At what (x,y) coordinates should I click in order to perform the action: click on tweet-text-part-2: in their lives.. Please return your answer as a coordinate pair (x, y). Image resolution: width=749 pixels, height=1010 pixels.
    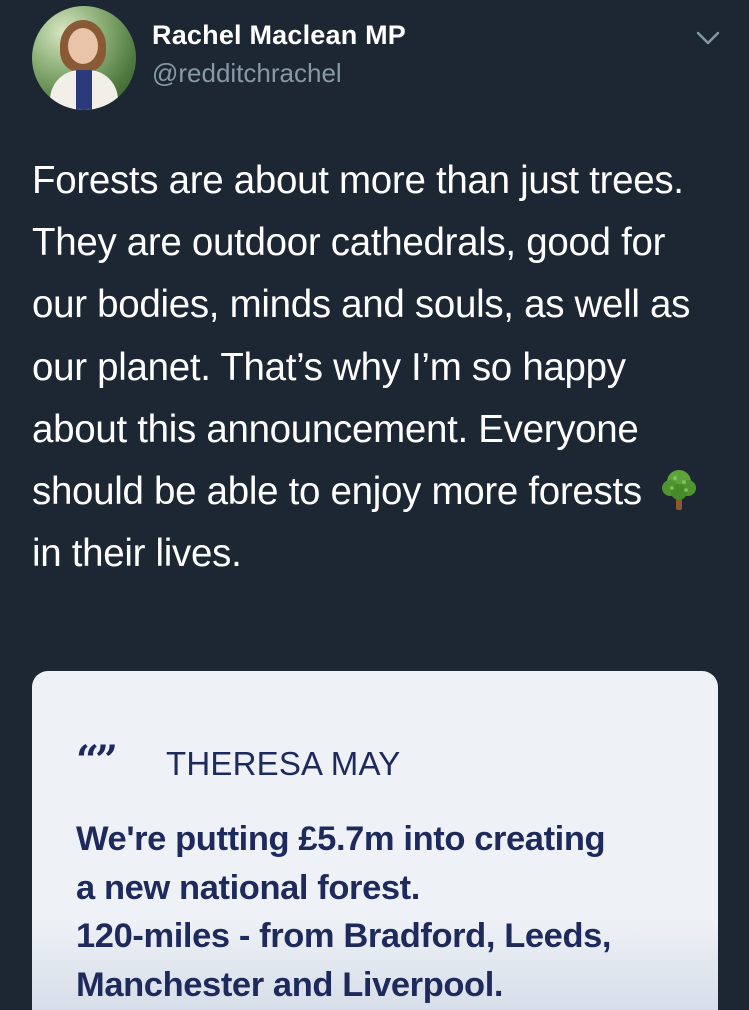
    Looking at the image, I should click on (137, 554).